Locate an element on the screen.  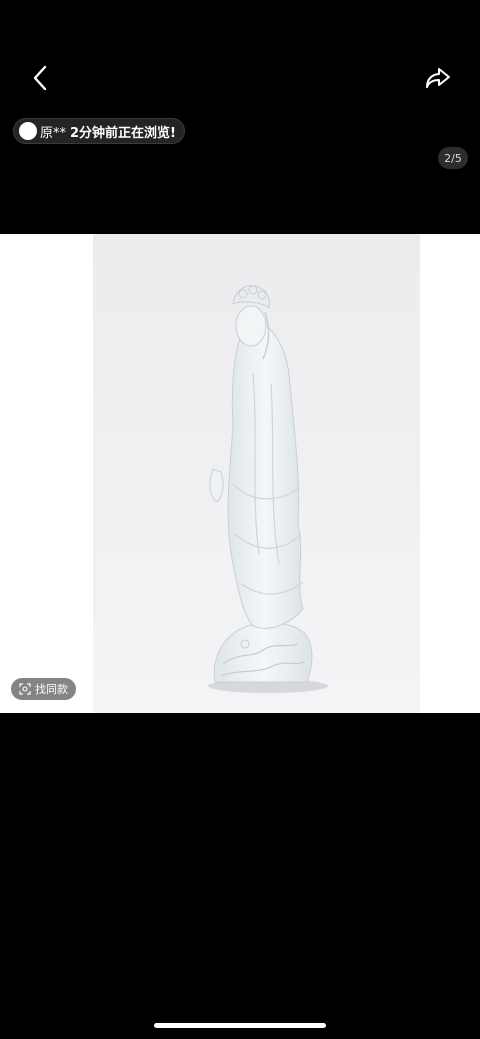
avatar is located at coordinates (28, 131).